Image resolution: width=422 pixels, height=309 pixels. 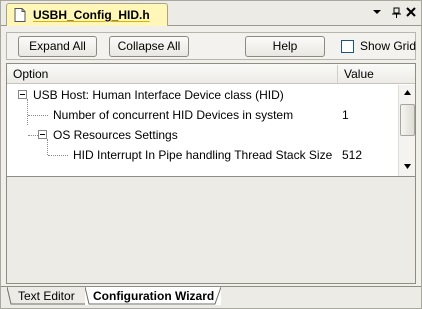 I want to click on grid-header: Option Value, so click(x=211, y=74).